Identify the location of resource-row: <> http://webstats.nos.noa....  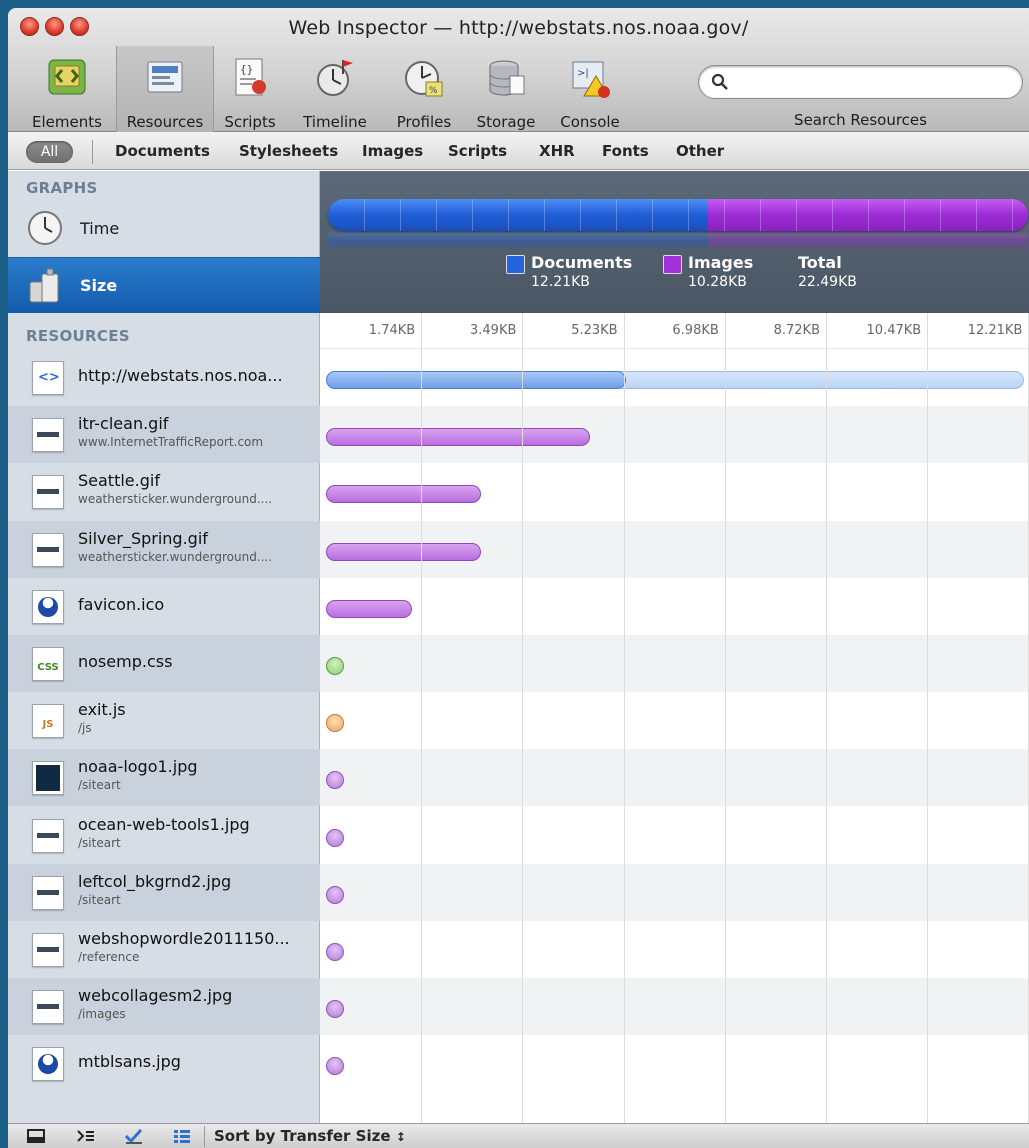
(164, 377).